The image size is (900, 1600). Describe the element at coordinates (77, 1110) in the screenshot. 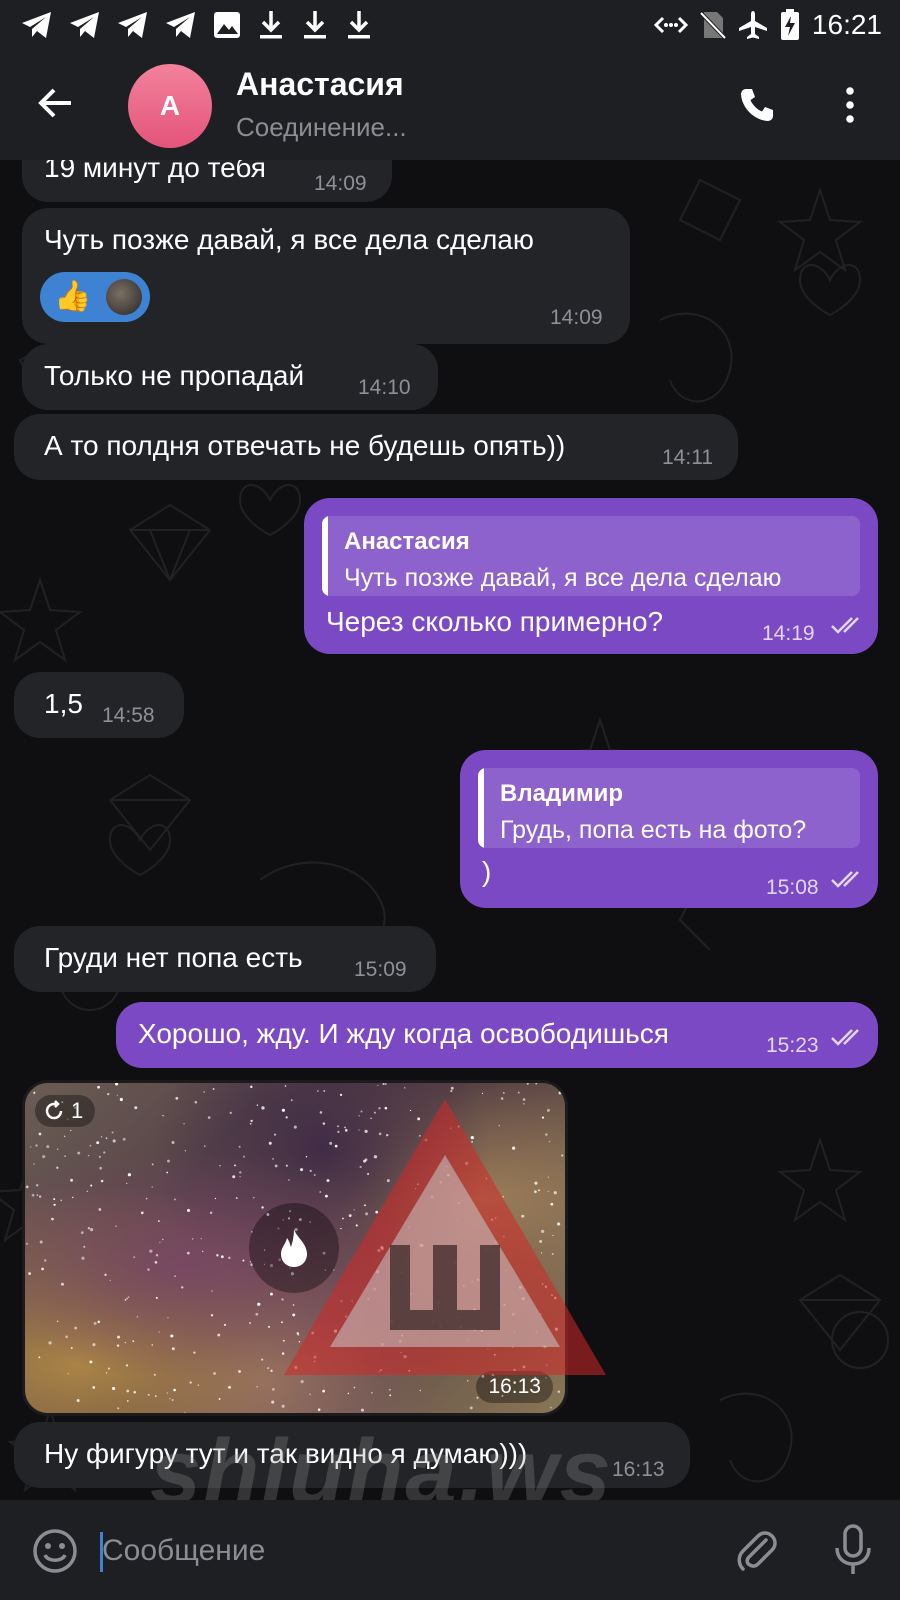

I see `view-count: 1` at that location.